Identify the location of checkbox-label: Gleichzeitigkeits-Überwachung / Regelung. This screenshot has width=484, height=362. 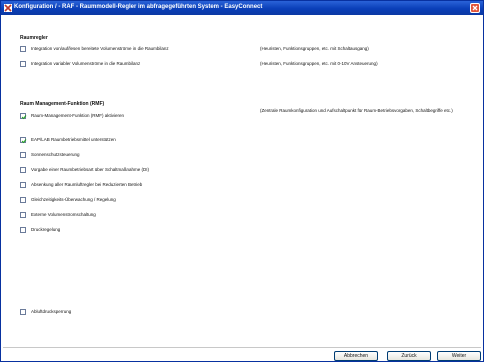
(73, 199).